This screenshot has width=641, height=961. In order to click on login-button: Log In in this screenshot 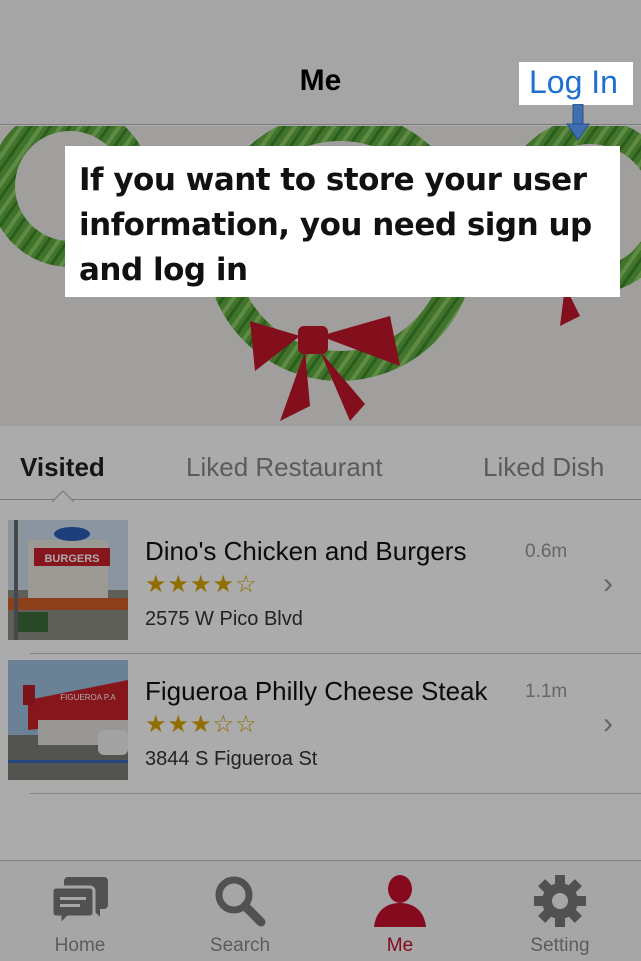, I will do `click(576, 83)`.